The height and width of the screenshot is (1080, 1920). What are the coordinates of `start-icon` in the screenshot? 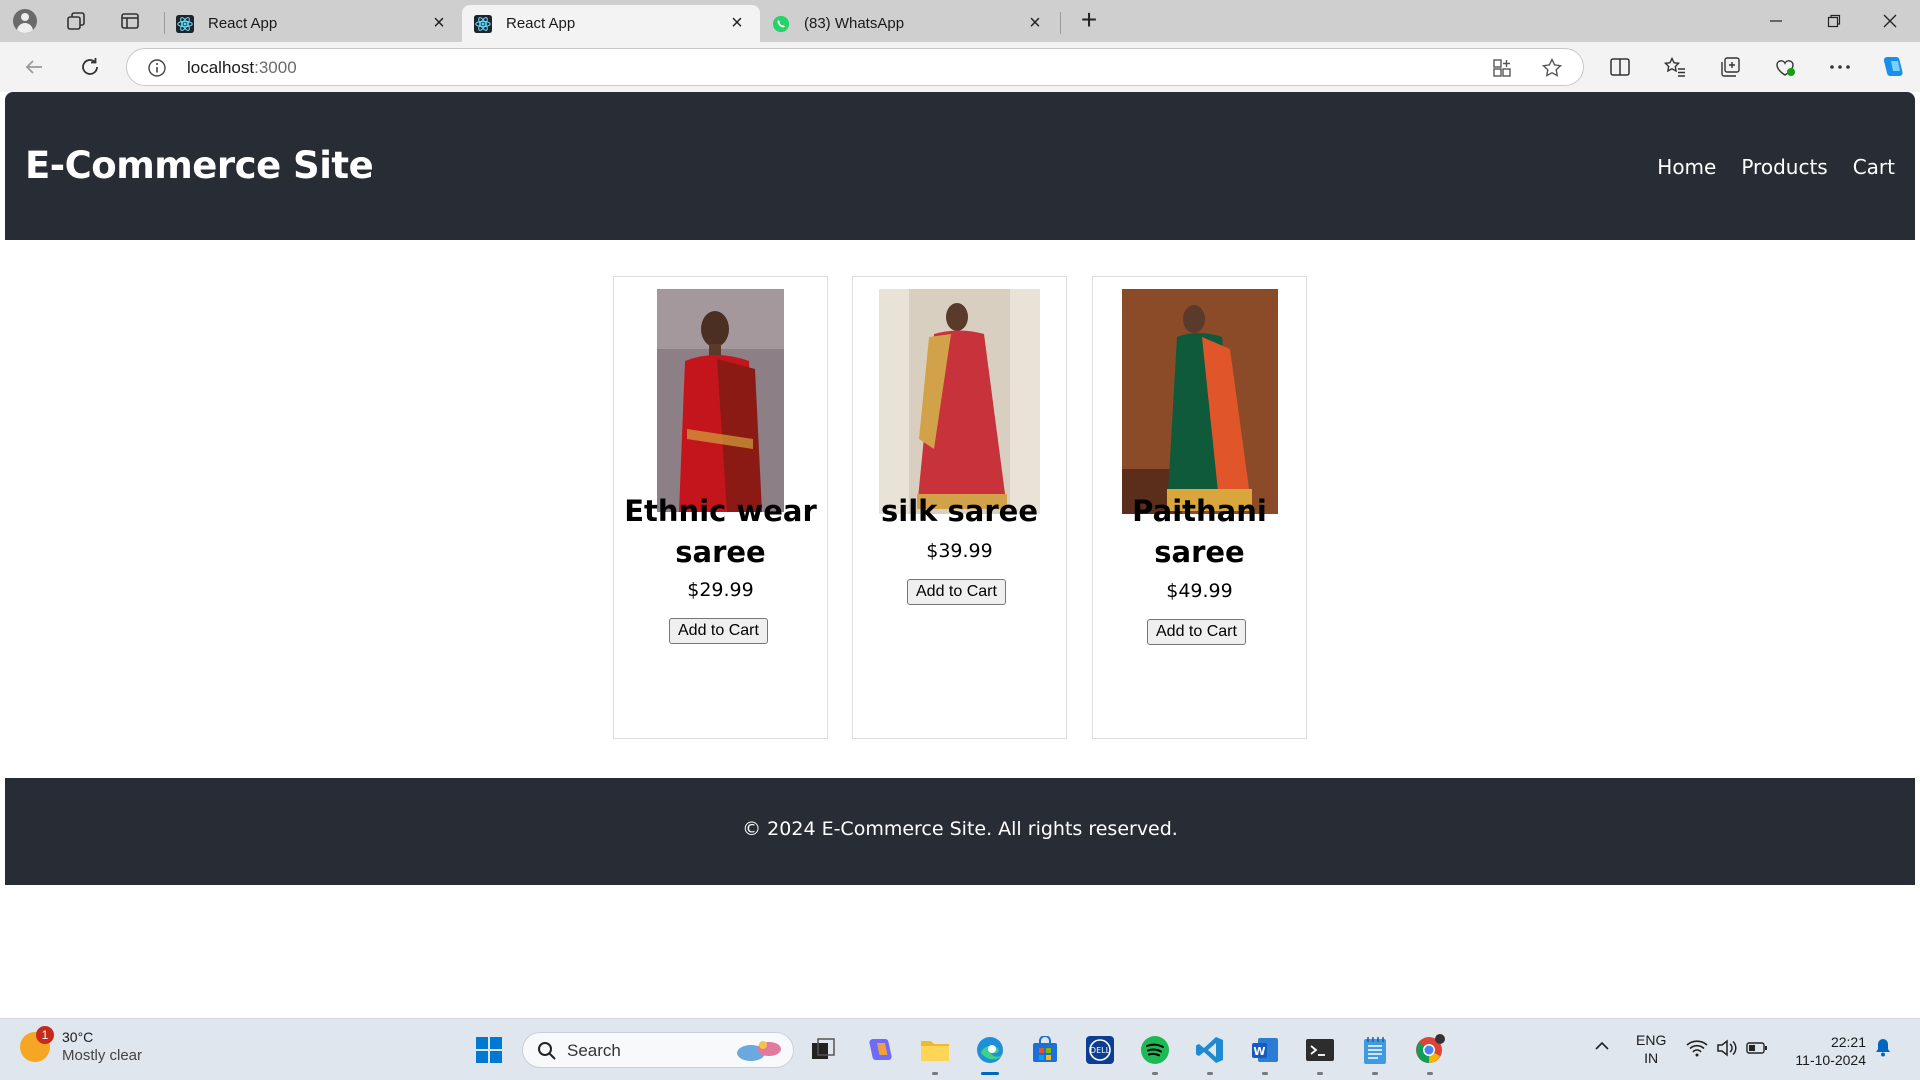 It's located at (489, 1050).